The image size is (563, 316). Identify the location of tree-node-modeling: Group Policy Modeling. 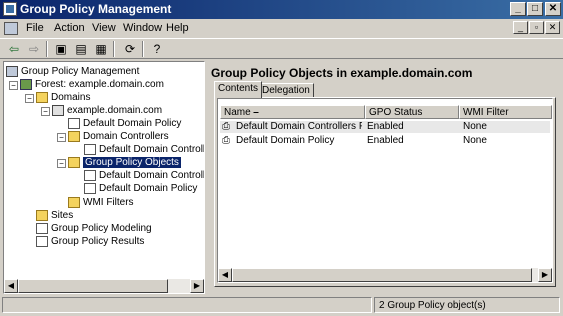
(94, 228).